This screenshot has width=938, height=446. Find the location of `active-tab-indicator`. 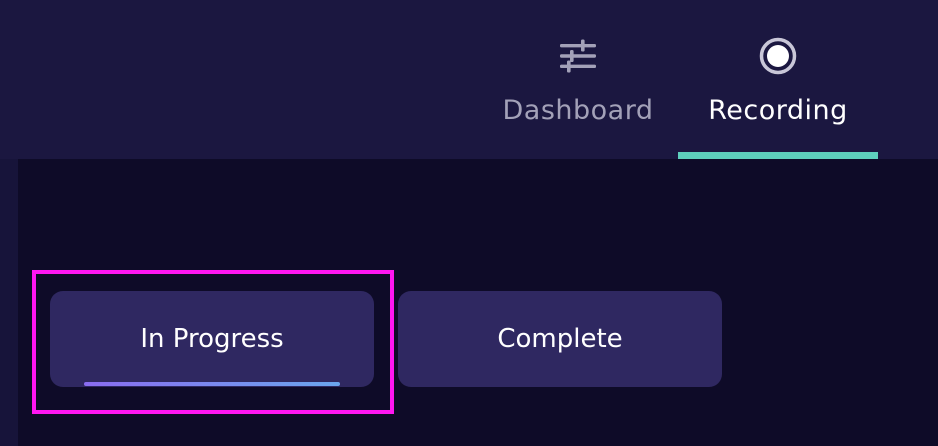

active-tab-indicator is located at coordinates (778, 155).